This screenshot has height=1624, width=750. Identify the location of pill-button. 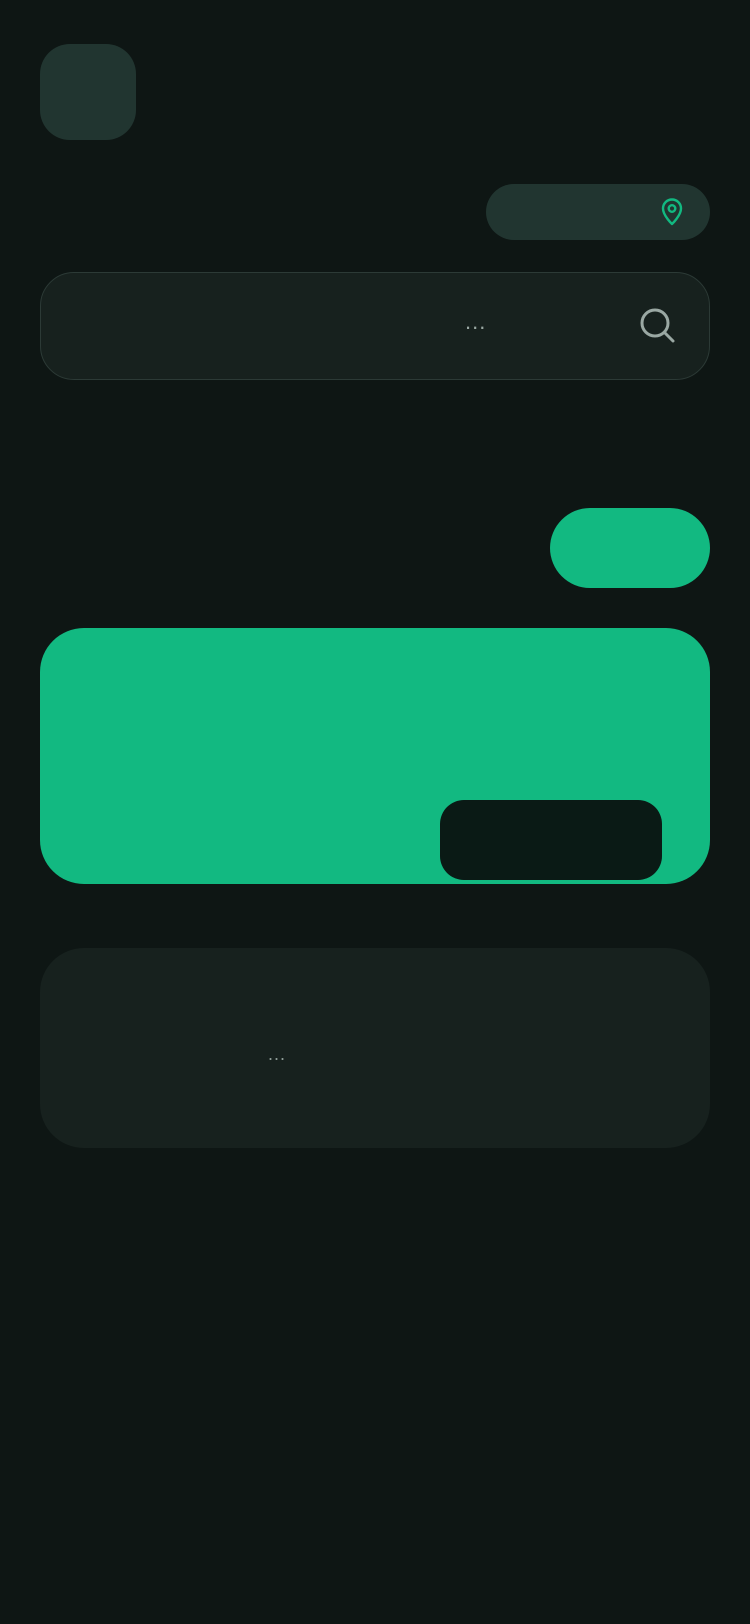
(630, 548).